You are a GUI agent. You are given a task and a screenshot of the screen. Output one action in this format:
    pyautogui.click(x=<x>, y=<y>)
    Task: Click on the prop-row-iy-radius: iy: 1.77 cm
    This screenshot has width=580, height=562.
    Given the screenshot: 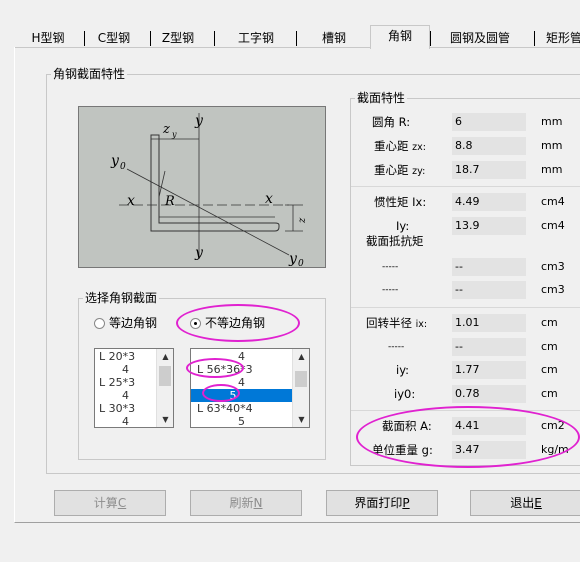 What is the action you would take?
    pyautogui.click(x=290, y=370)
    